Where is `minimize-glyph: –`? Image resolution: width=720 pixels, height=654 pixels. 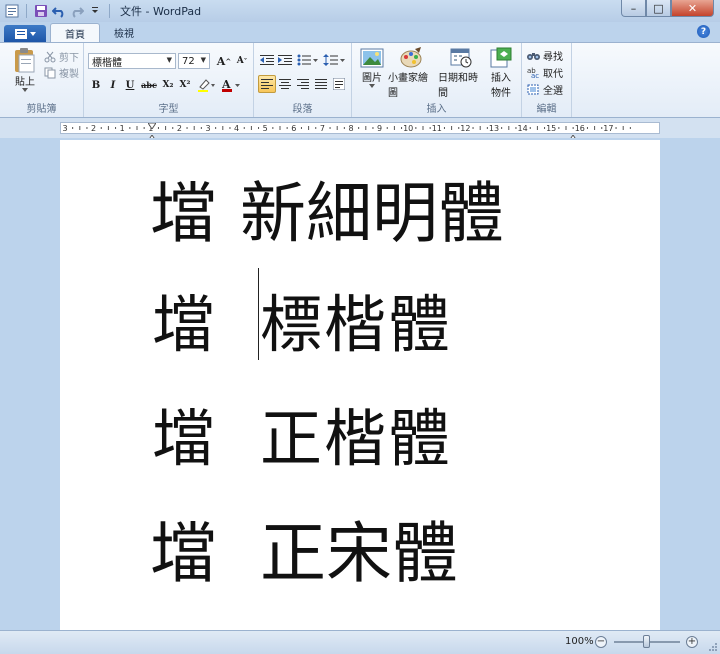
minimize-glyph: – is located at coordinates (633, 8).